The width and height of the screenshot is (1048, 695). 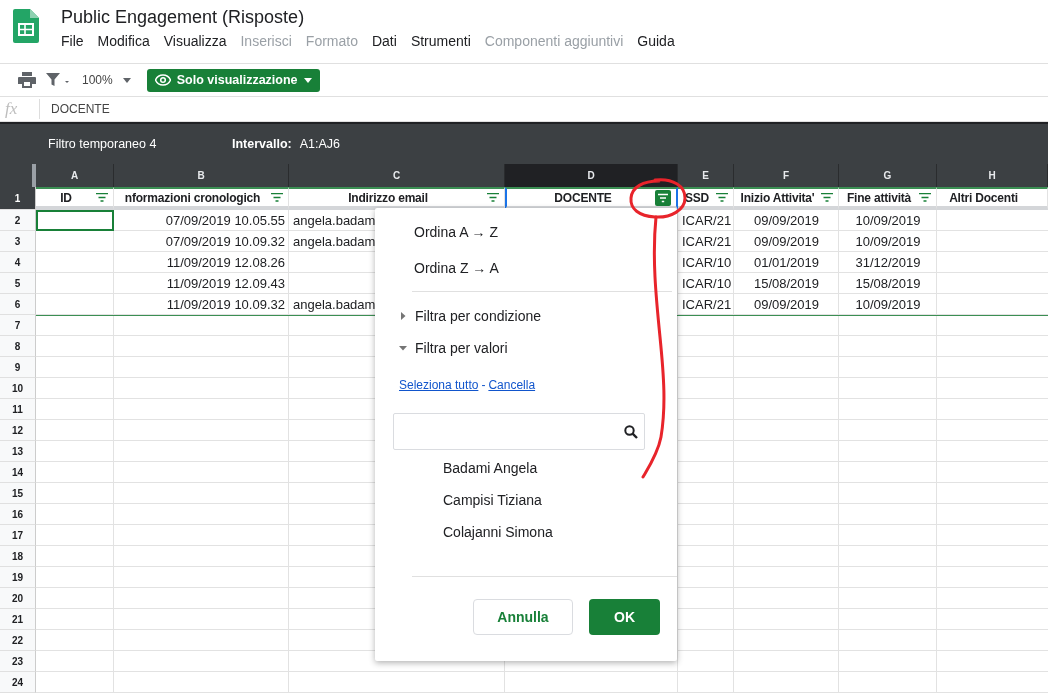 What do you see at coordinates (397, 175) in the screenshot?
I see `column-header: C` at bounding box center [397, 175].